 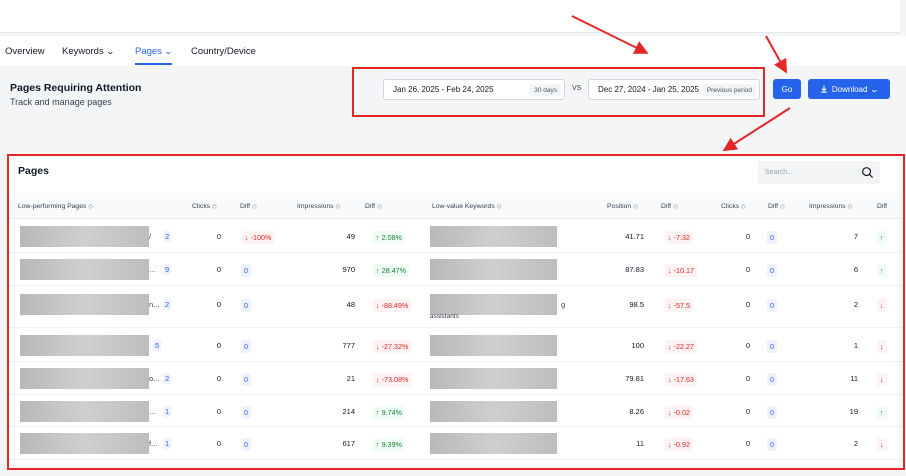 I want to click on annotation-arrow-table, so click(x=756, y=129).